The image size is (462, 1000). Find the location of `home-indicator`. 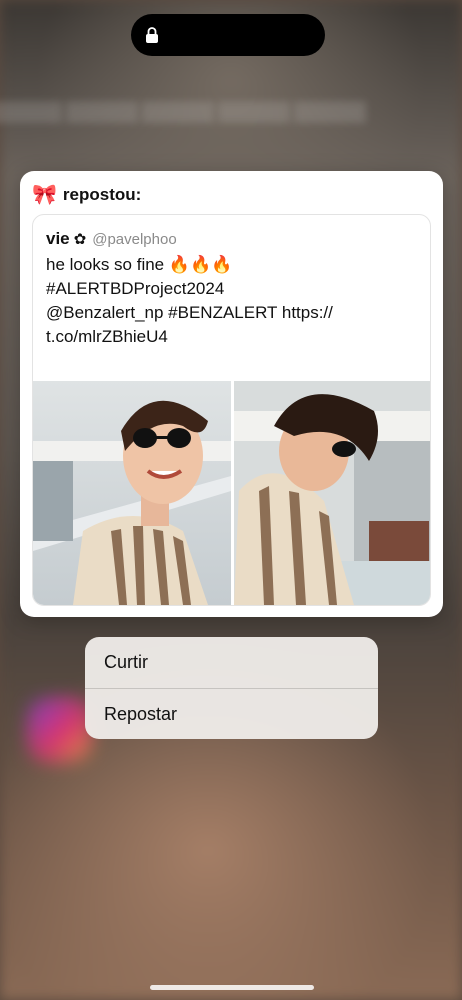

home-indicator is located at coordinates (232, 987).